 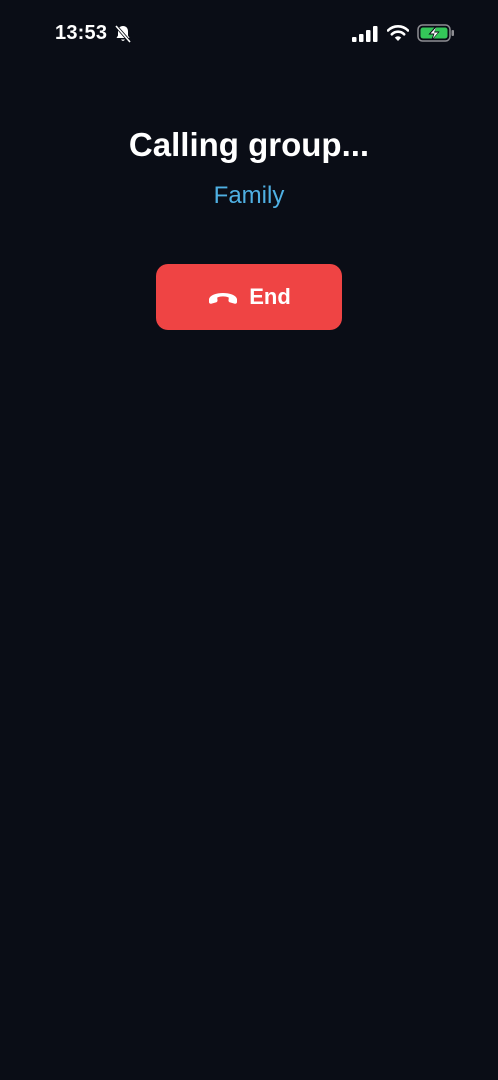 What do you see at coordinates (81, 33) in the screenshot?
I see `status-time: 13:53` at bounding box center [81, 33].